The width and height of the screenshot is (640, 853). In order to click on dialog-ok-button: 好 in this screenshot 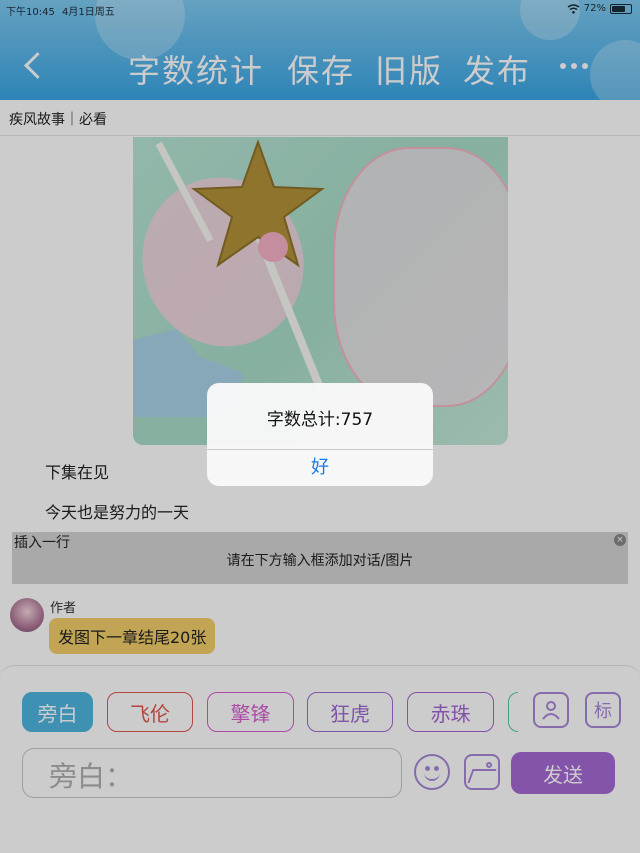, I will do `click(320, 468)`.